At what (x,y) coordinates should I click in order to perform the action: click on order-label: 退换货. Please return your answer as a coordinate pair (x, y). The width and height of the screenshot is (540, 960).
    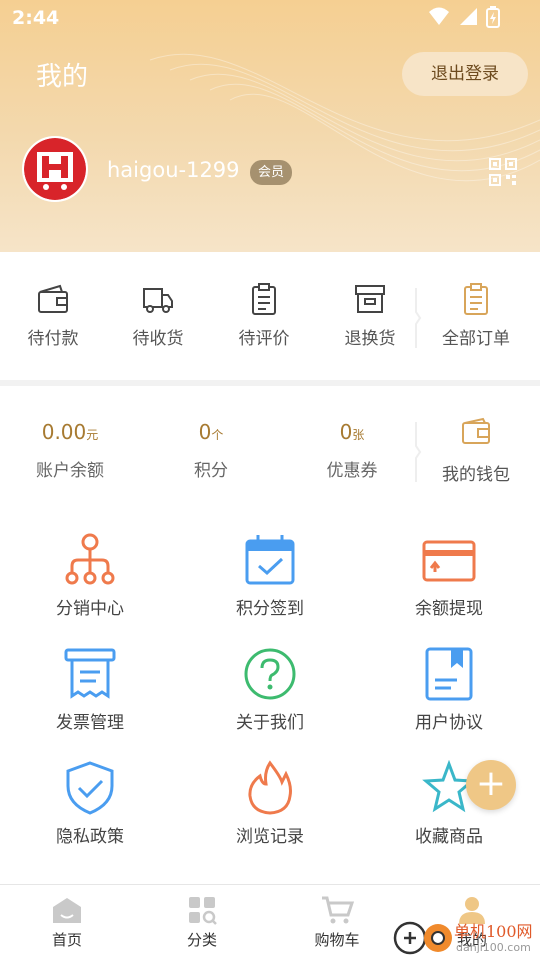
    Looking at the image, I should click on (370, 339).